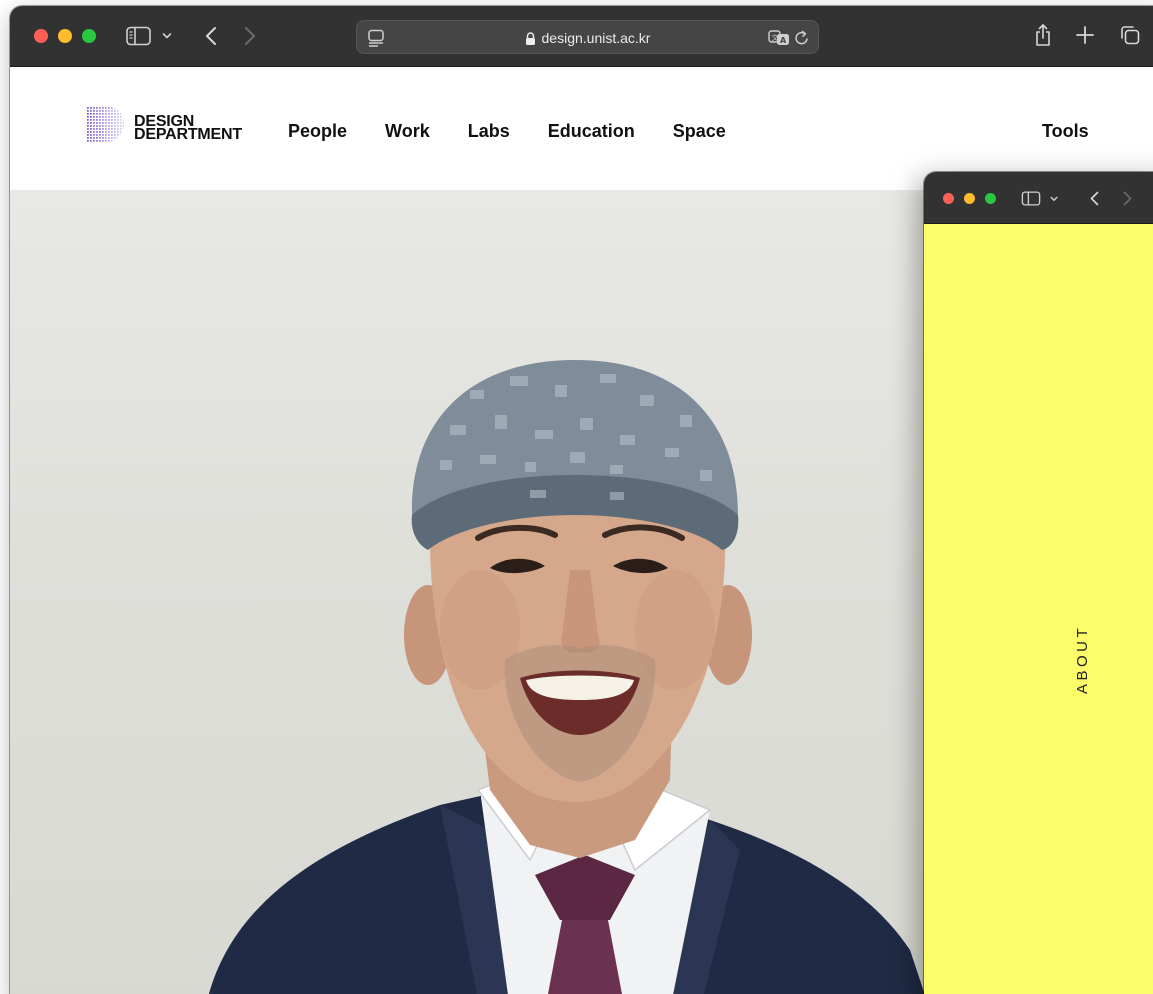  Describe the element at coordinates (526, 131) in the screenshot. I see `main-nav: People Work Labs Education Space` at that location.